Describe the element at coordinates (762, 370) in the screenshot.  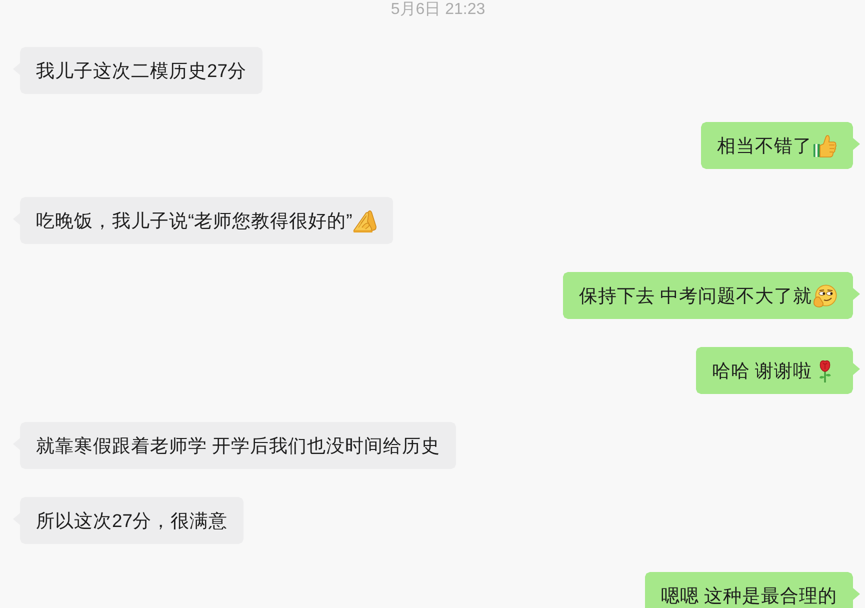
I see `message-text: 哈哈 谢谢啦` at that location.